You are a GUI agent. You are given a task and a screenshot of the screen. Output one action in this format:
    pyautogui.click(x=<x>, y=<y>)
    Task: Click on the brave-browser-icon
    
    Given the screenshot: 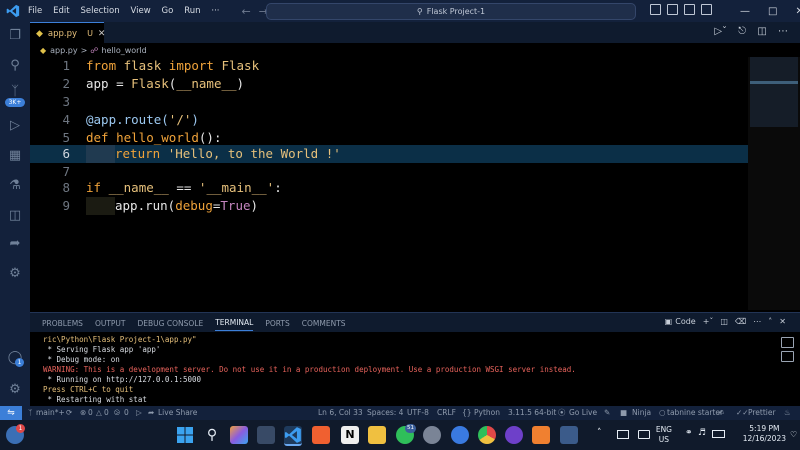 What is the action you would take?
    pyautogui.click(x=321, y=435)
    